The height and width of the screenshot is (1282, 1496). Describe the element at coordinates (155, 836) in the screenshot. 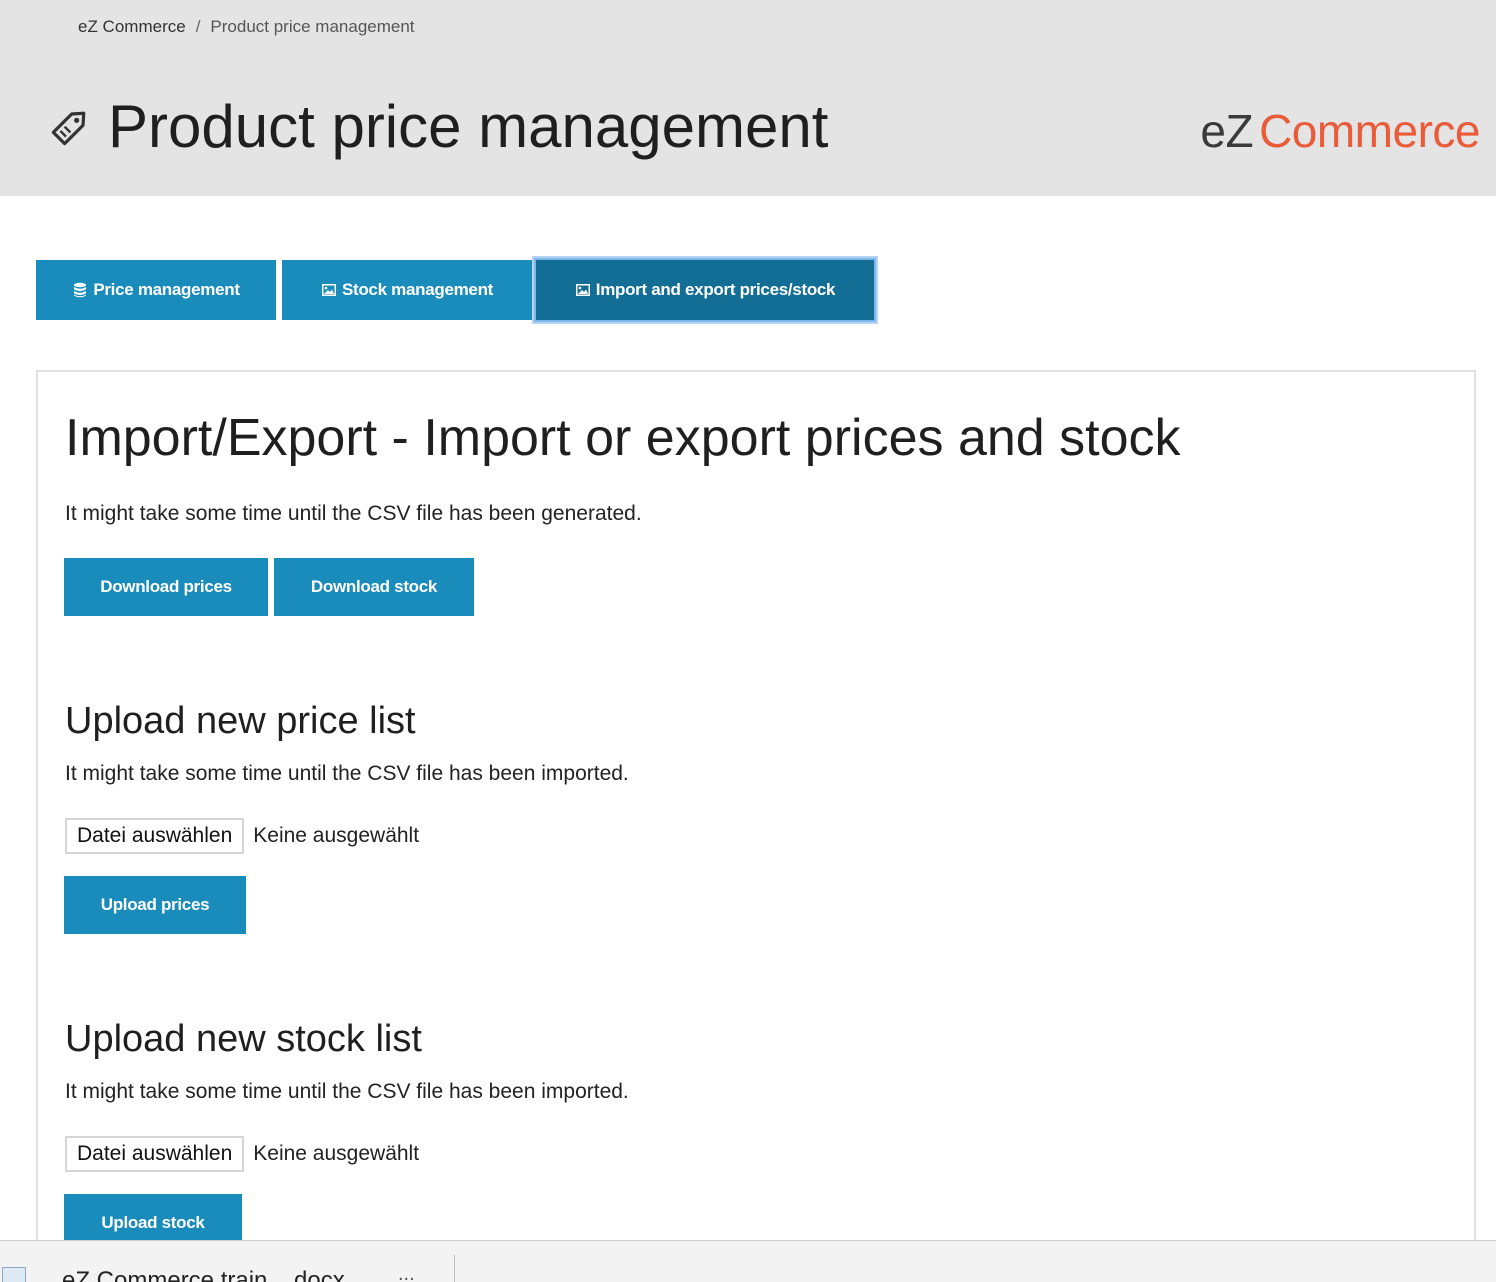

I see `choose-price-file-button: Datei auswählen` at that location.